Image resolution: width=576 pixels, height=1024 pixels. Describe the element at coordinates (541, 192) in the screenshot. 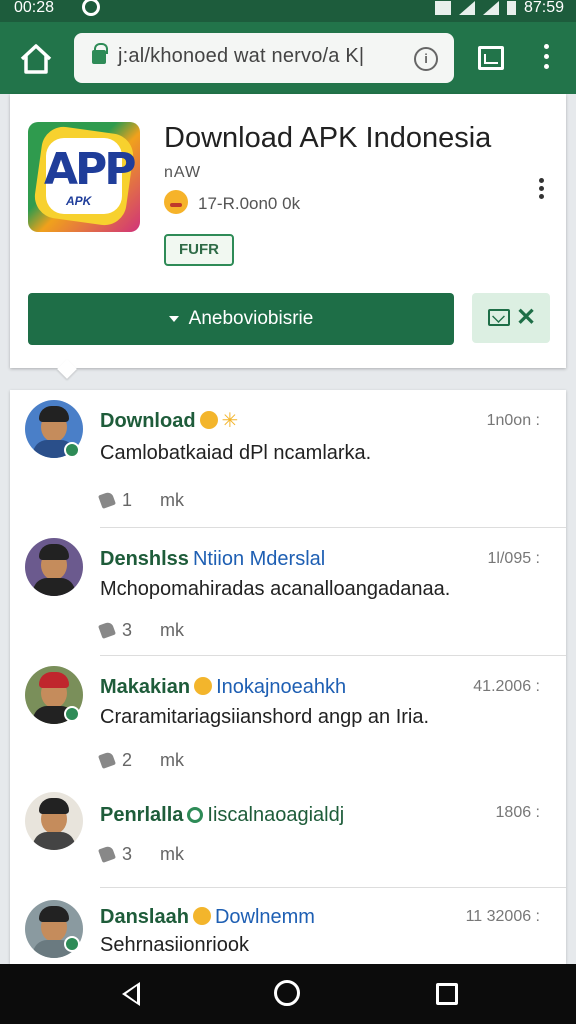

I see `app-more-icon` at that location.